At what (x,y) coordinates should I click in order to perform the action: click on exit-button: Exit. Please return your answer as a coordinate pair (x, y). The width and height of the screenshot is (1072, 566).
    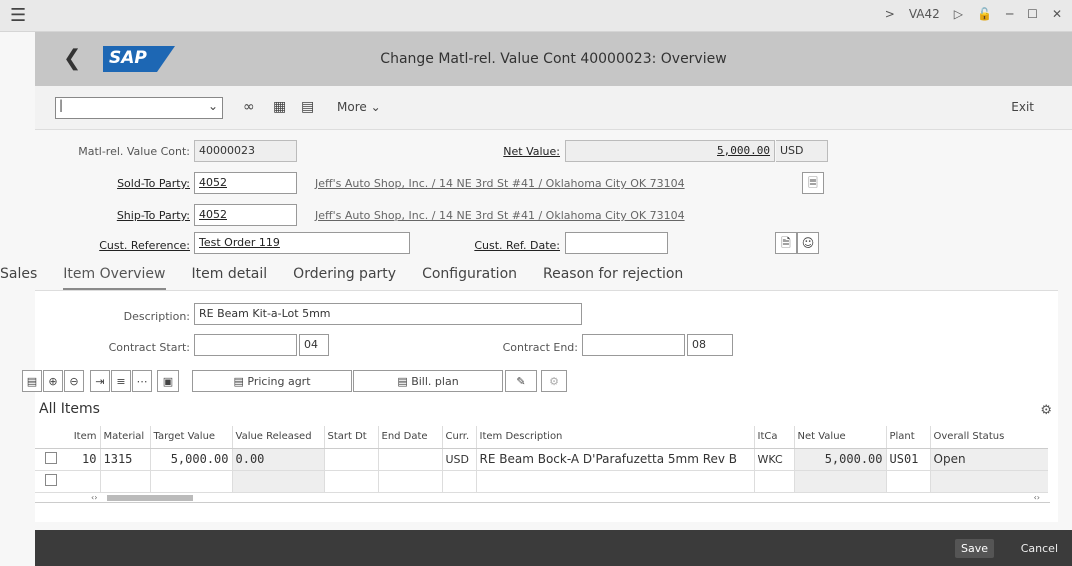
    Looking at the image, I should click on (1022, 107).